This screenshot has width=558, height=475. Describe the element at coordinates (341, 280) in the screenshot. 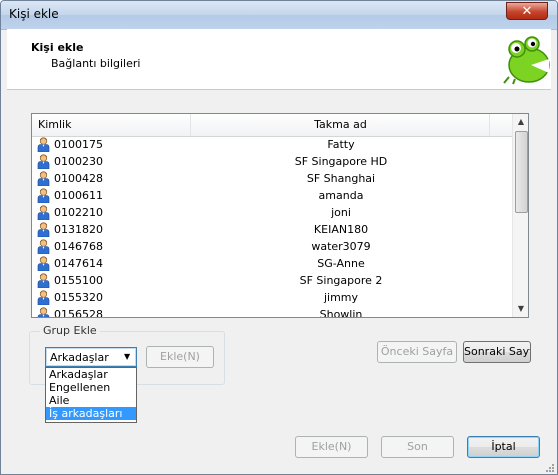

I see `row-nickname: SF Singapore 2` at that location.